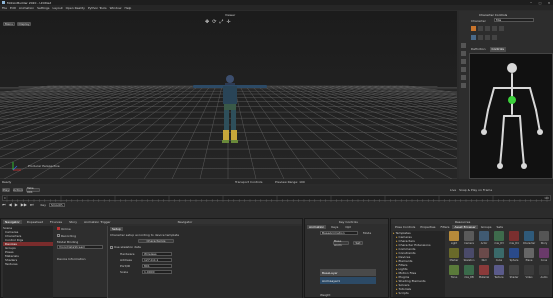  Describe the element at coordinates (339, 233) in the screenshot. I see `base-animation-dropdown: BaseAnimation` at that location.